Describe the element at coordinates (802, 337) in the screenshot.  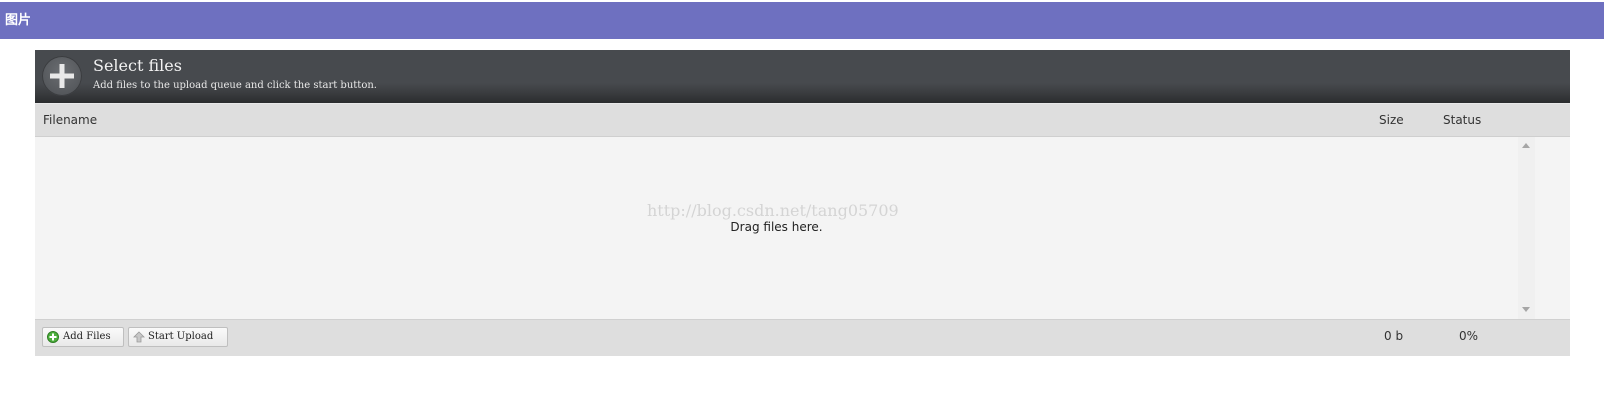
I see `uploader-footer: Add Files Start Upload 0 b 0%` at that location.